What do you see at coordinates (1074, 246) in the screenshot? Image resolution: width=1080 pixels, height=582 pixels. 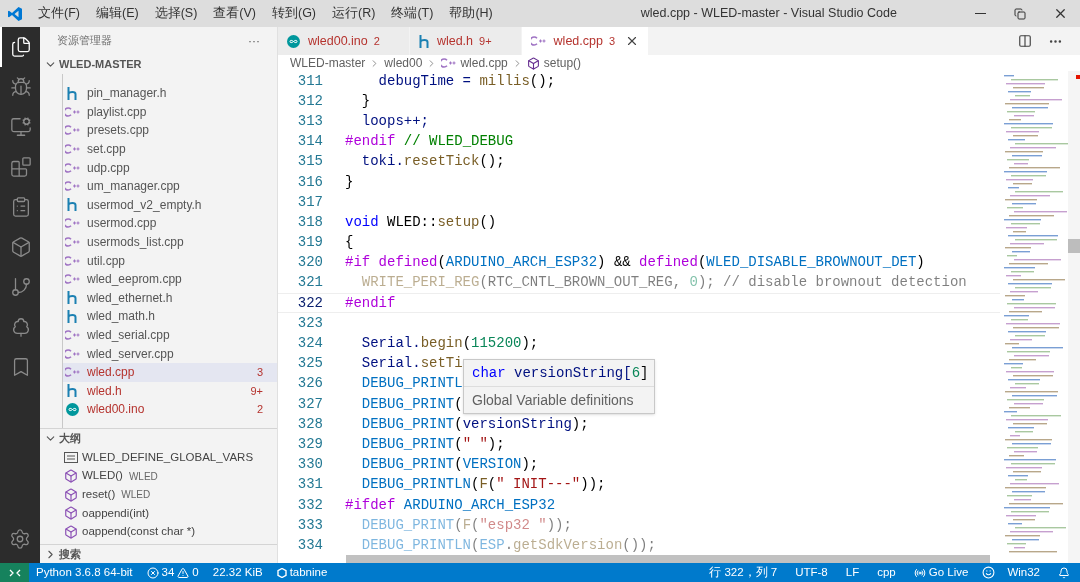 I see `scrollbar-thumb` at bounding box center [1074, 246].